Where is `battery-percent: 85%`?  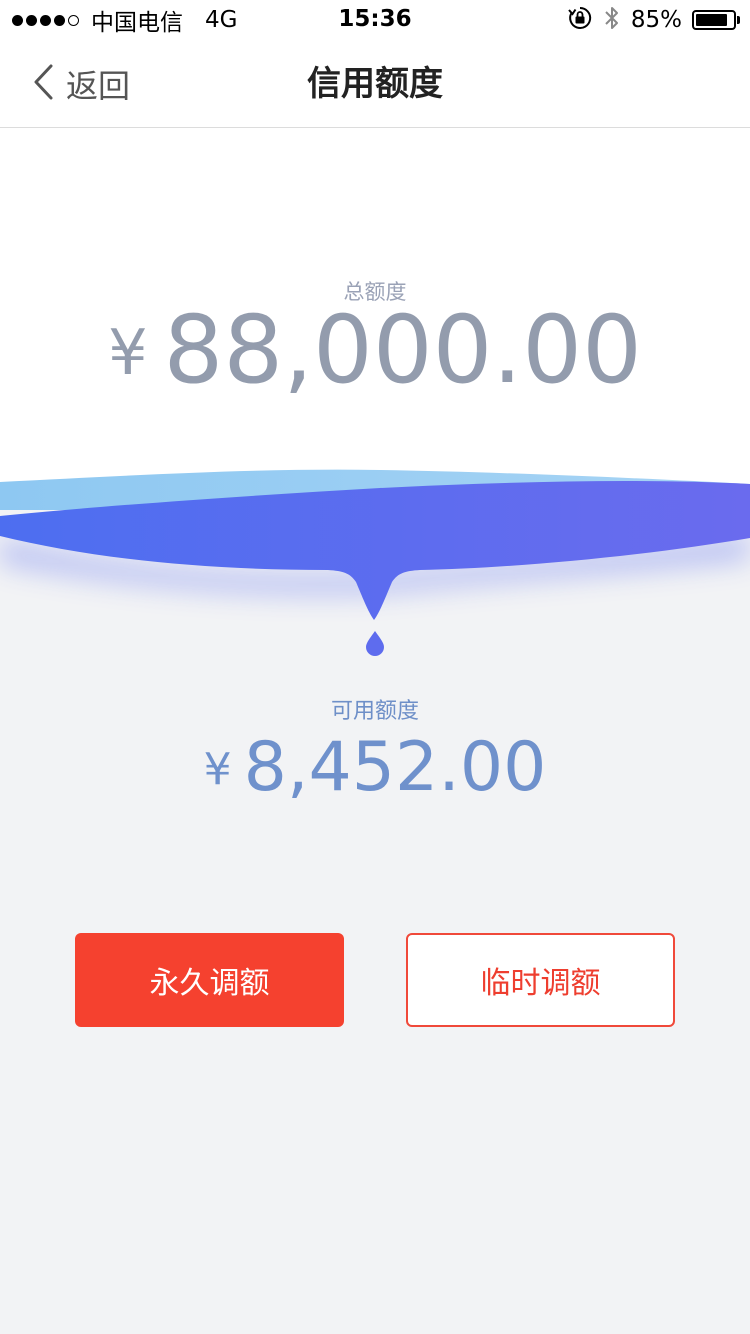
battery-percent: 85% is located at coordinates (656, 20).